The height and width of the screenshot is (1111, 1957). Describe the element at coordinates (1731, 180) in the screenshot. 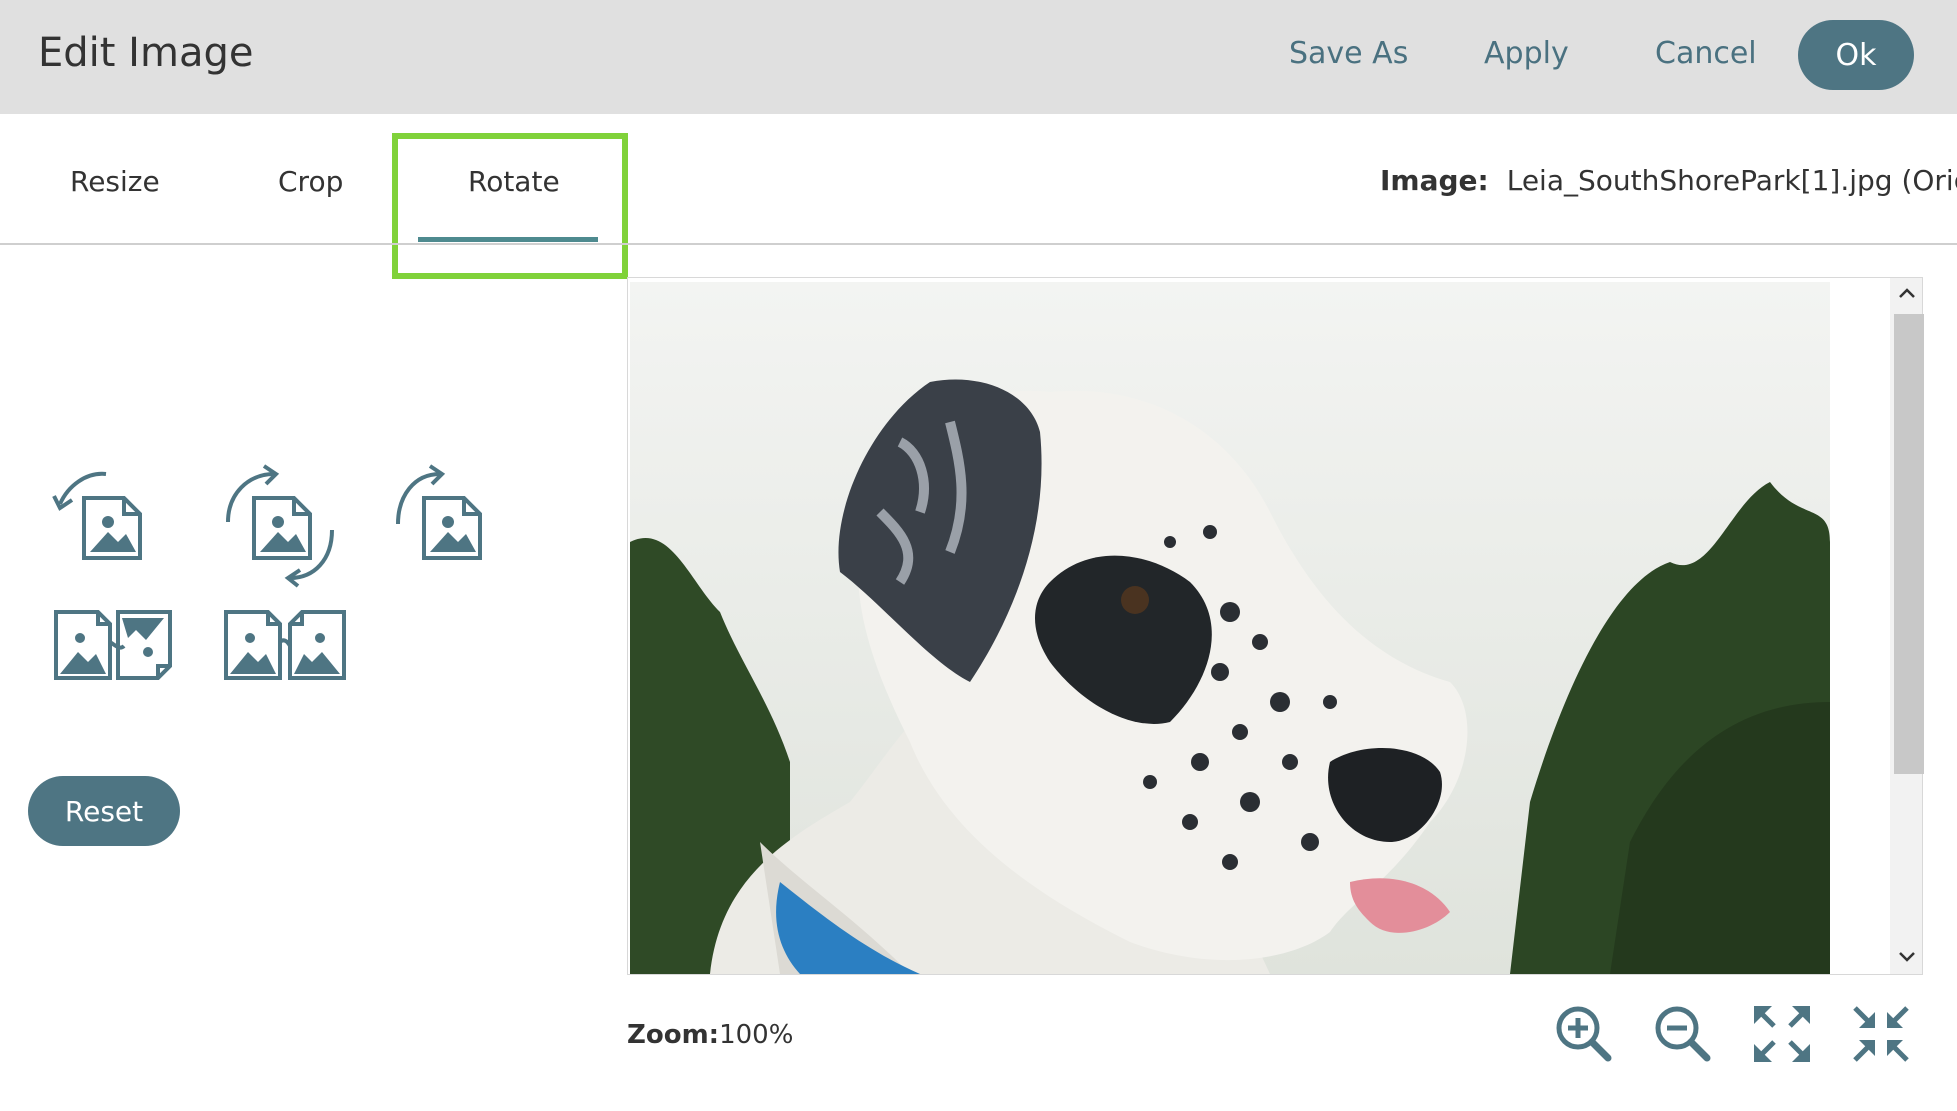

I see `image-filename: Leia_SouthShorePark[1].jpg (Original)` at that location.